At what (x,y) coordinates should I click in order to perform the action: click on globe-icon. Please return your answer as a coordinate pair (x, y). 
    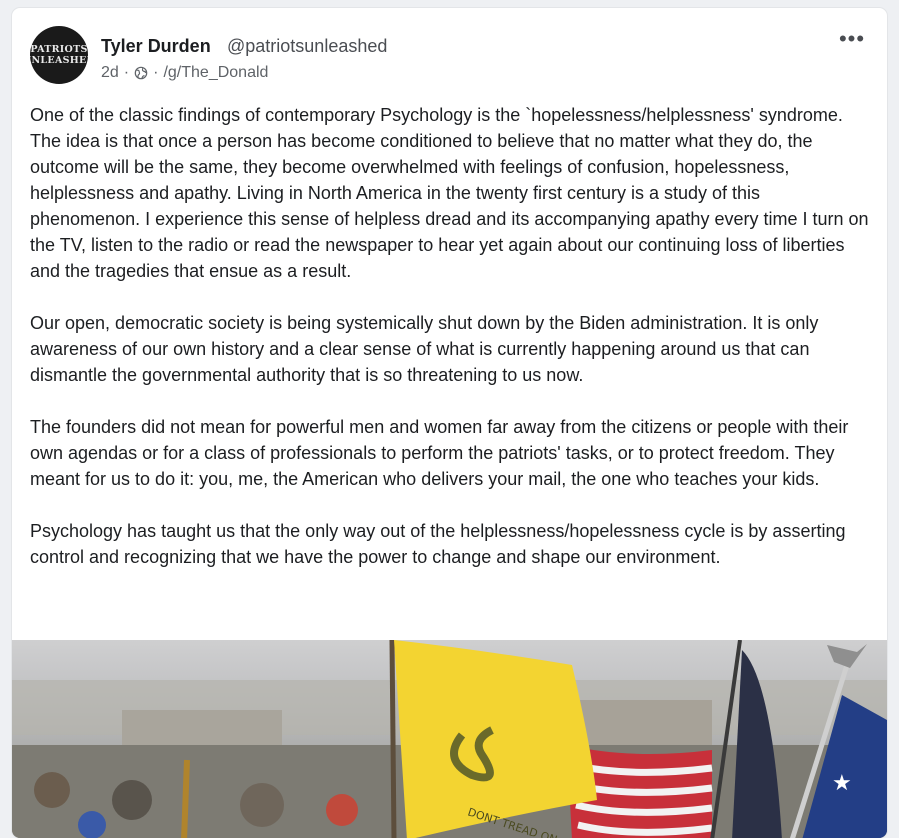
    Looking at the image, I should click on (141, 73).